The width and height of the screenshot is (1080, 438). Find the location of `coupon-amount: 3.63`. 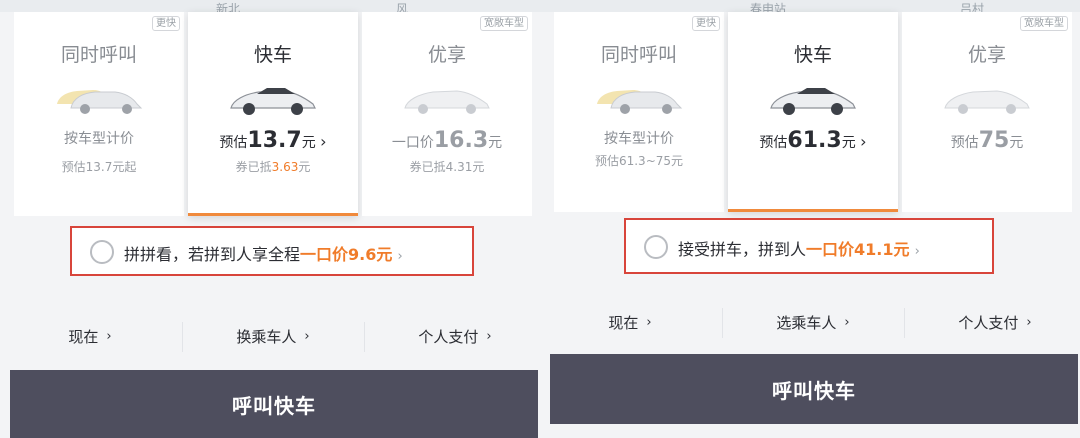

coupon-amount: 3.63 is located at coordinates (285, 167).